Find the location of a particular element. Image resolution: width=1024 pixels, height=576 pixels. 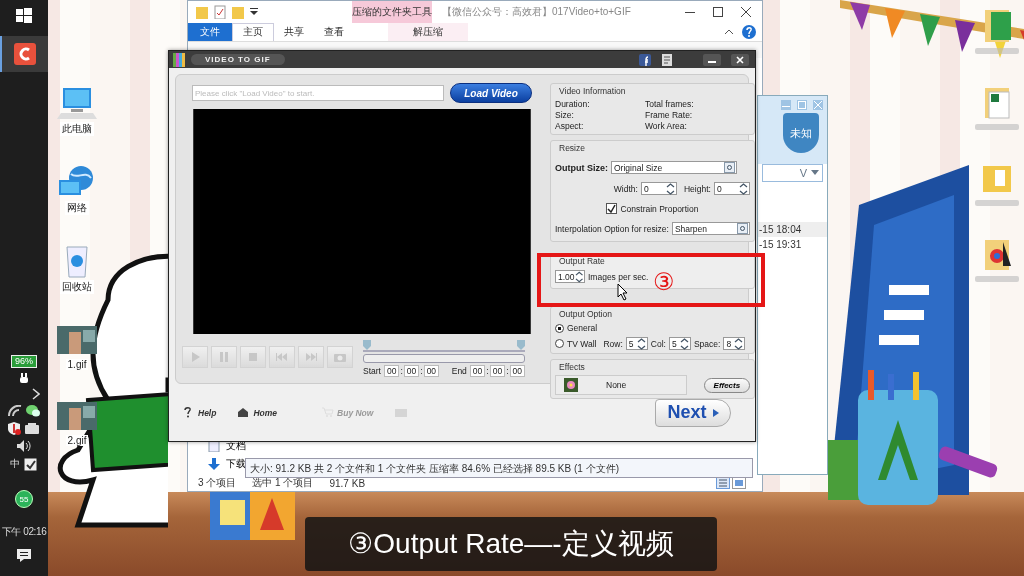

dropdown-field: Original Size is located at coordinates (674, 167).